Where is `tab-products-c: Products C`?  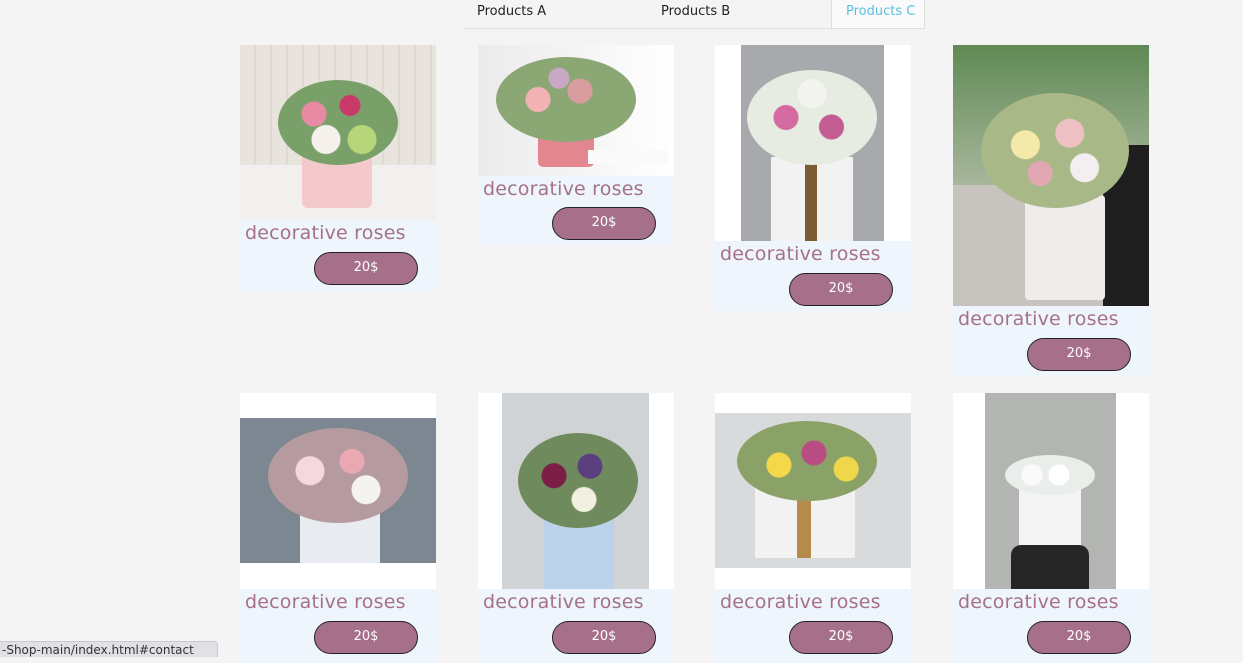 tab-products-c: Products C is located at coordinates (878, 14).